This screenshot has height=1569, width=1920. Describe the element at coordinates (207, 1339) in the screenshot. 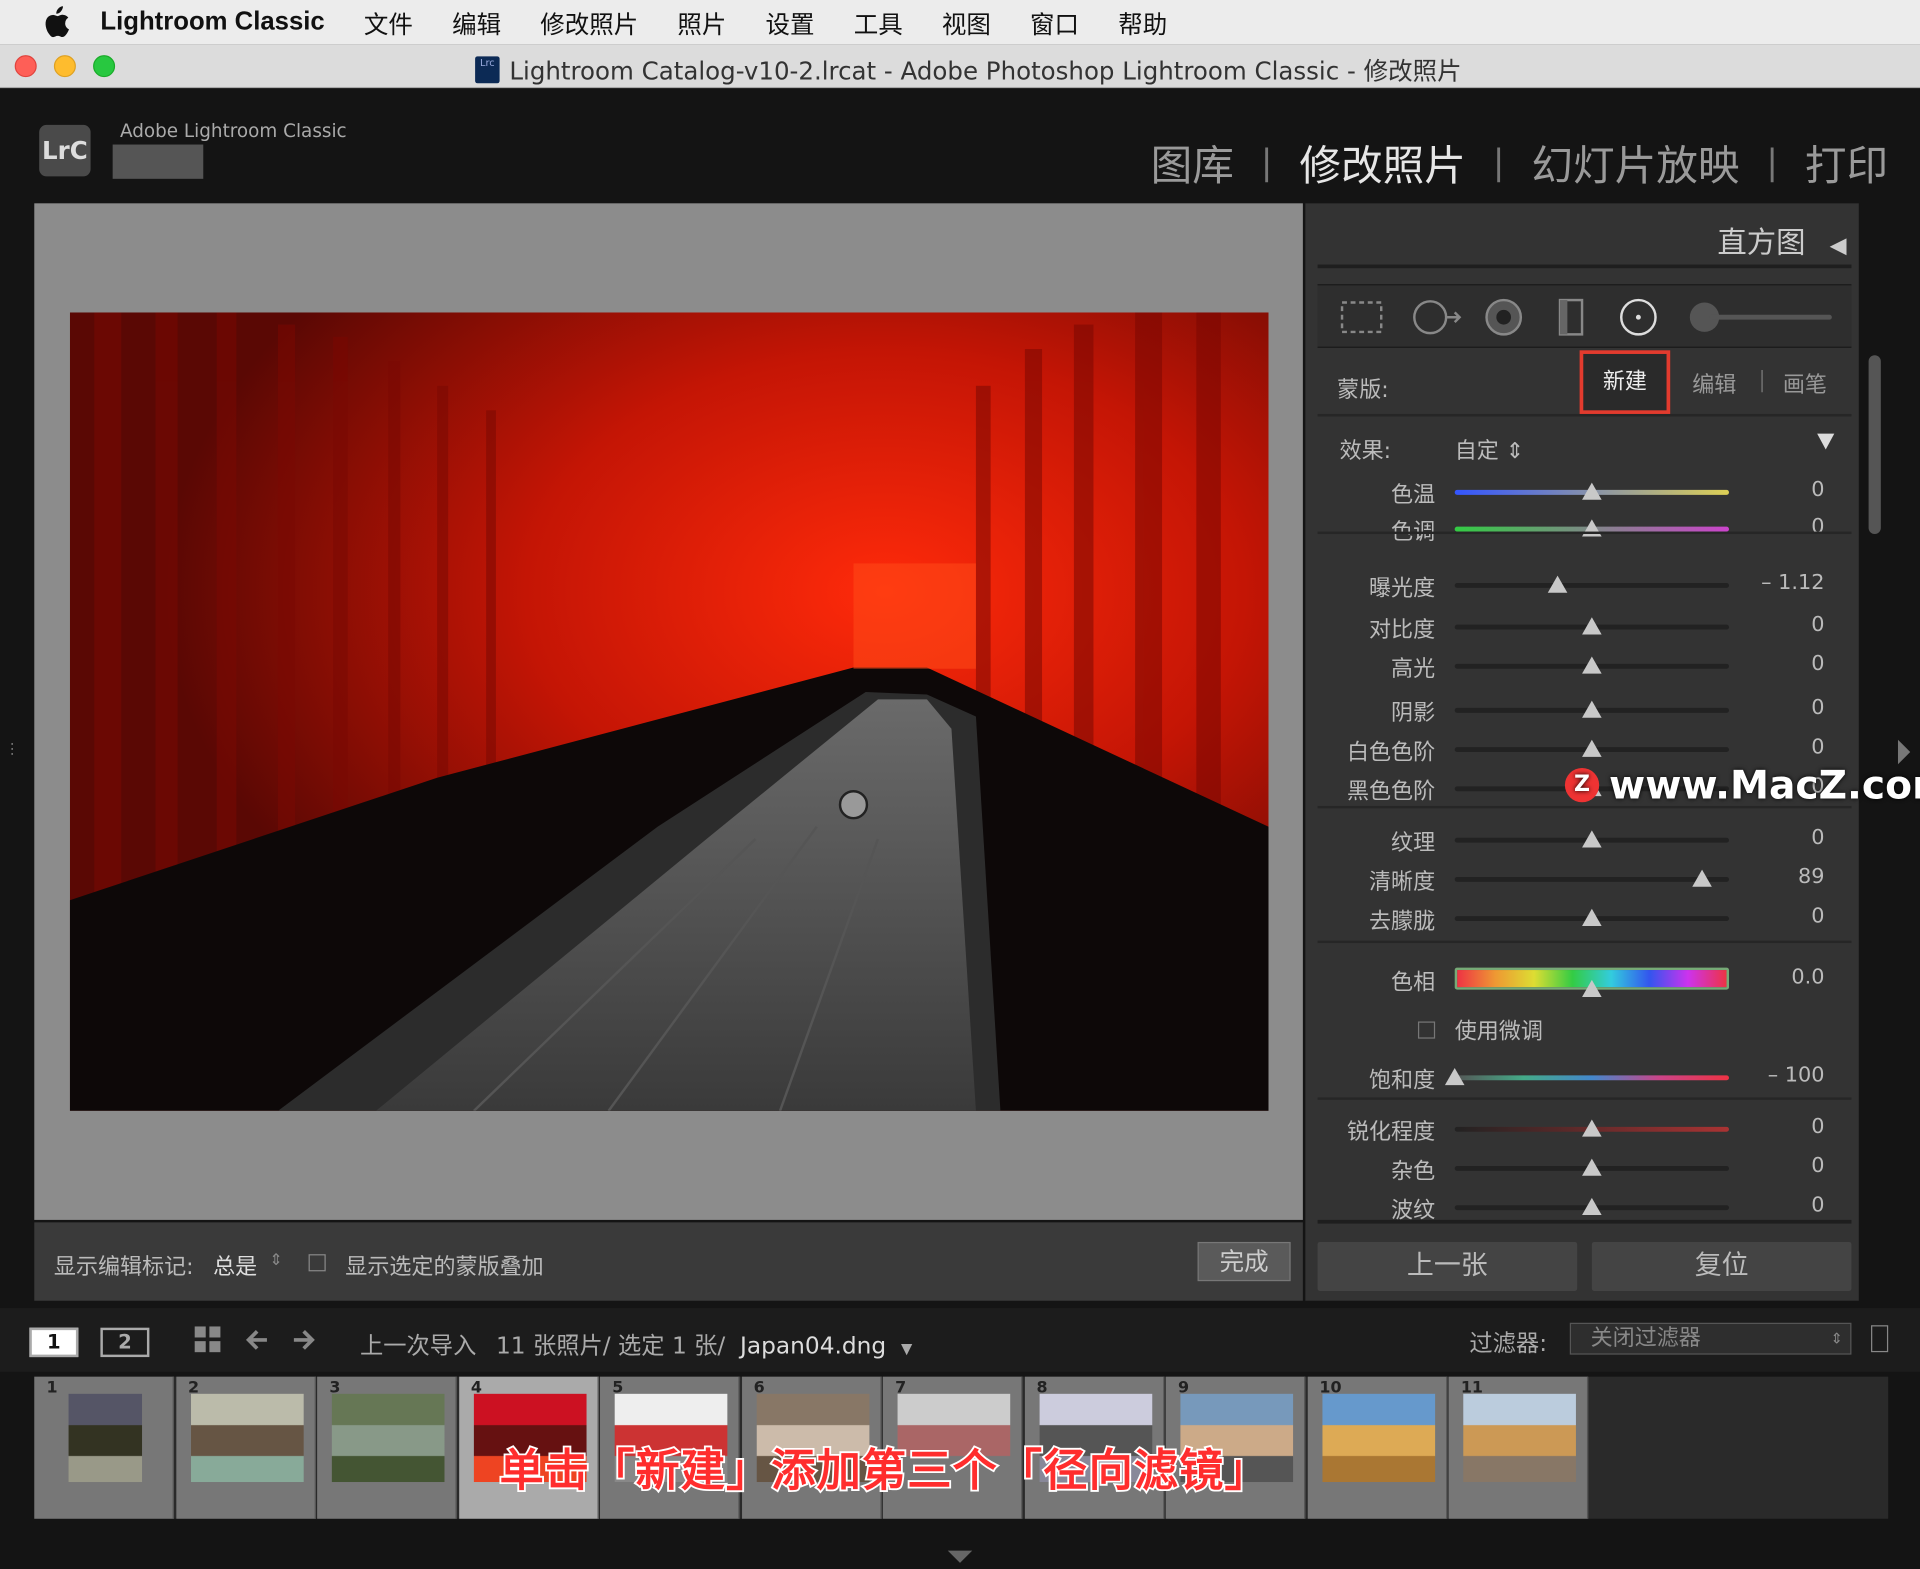

I see `grid-icon` at that location.